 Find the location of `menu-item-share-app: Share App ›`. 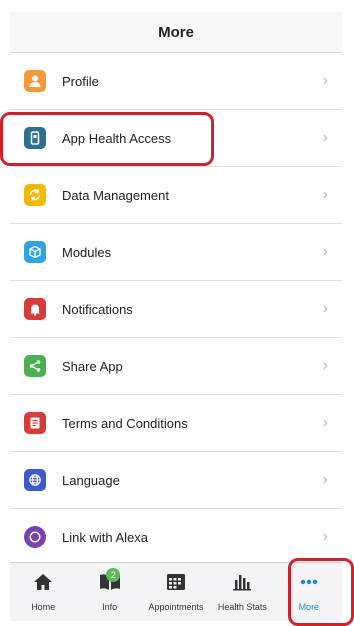

menu-item-share-app: Share App › is located at coordinates (176, 366).